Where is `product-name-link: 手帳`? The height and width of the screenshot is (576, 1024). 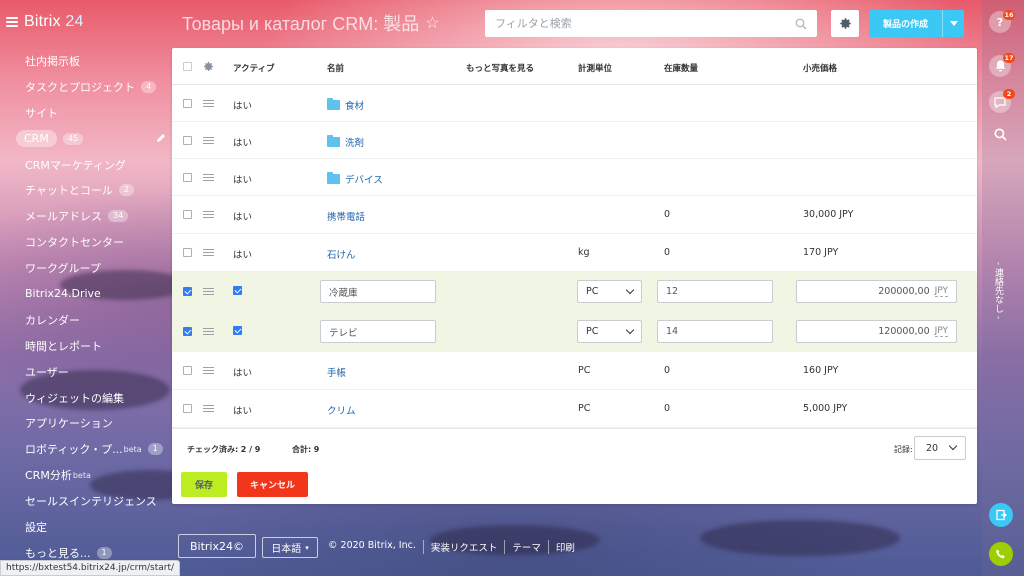 product-name-link: 手帳 is located at coordinates (336, 372).